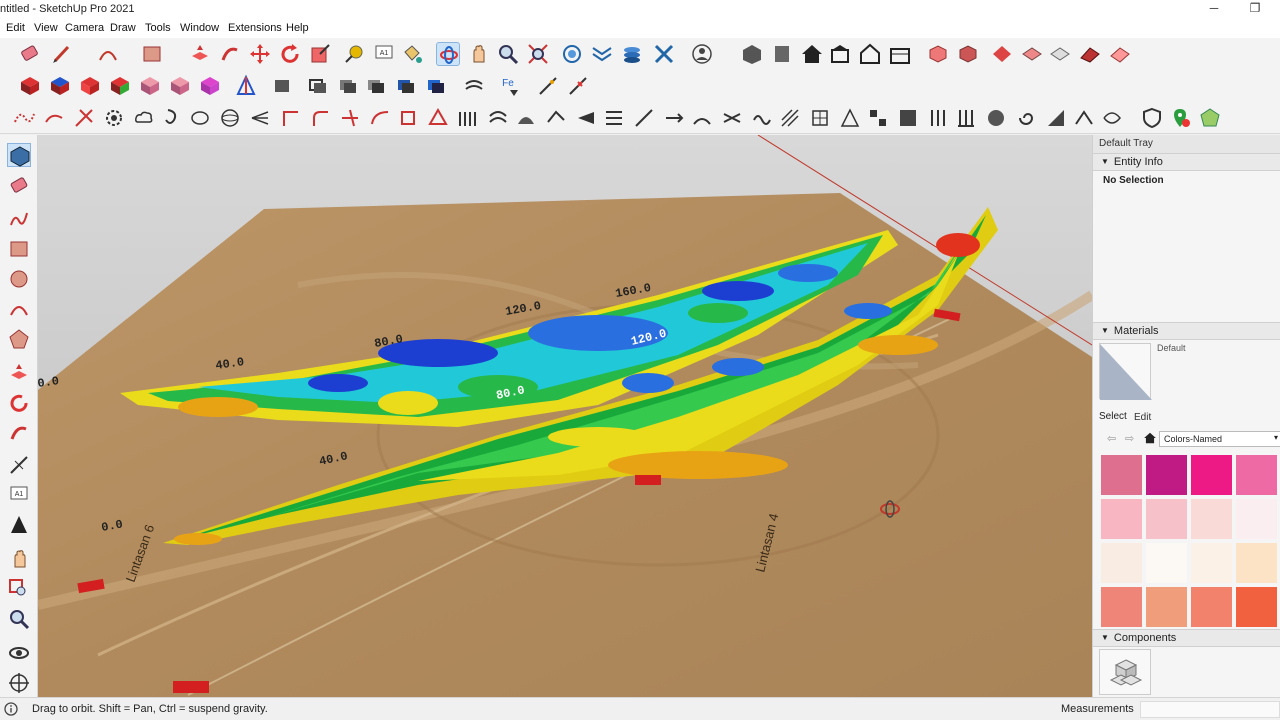 Image resolution: width=1280 pixels, height=720 pixels. Describe the element at coordinates (938, 54) in the screenshot. I see `solid-tools-icon` at that location.